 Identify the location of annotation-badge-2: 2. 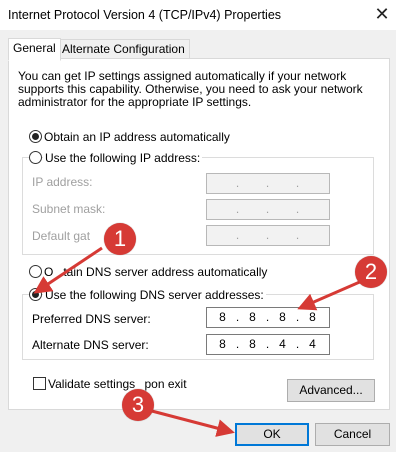
(371, 272).